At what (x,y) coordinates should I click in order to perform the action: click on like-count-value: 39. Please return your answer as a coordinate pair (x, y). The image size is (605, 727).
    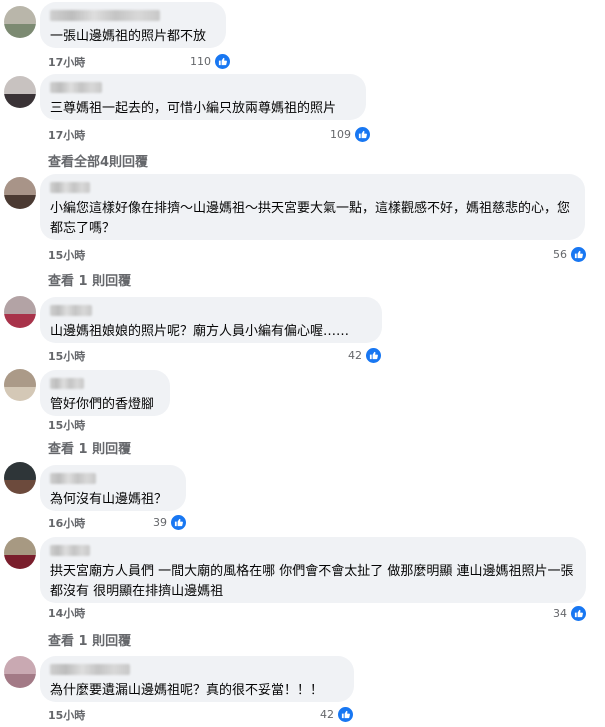
    Looking at the image, I should click on (160, 522).